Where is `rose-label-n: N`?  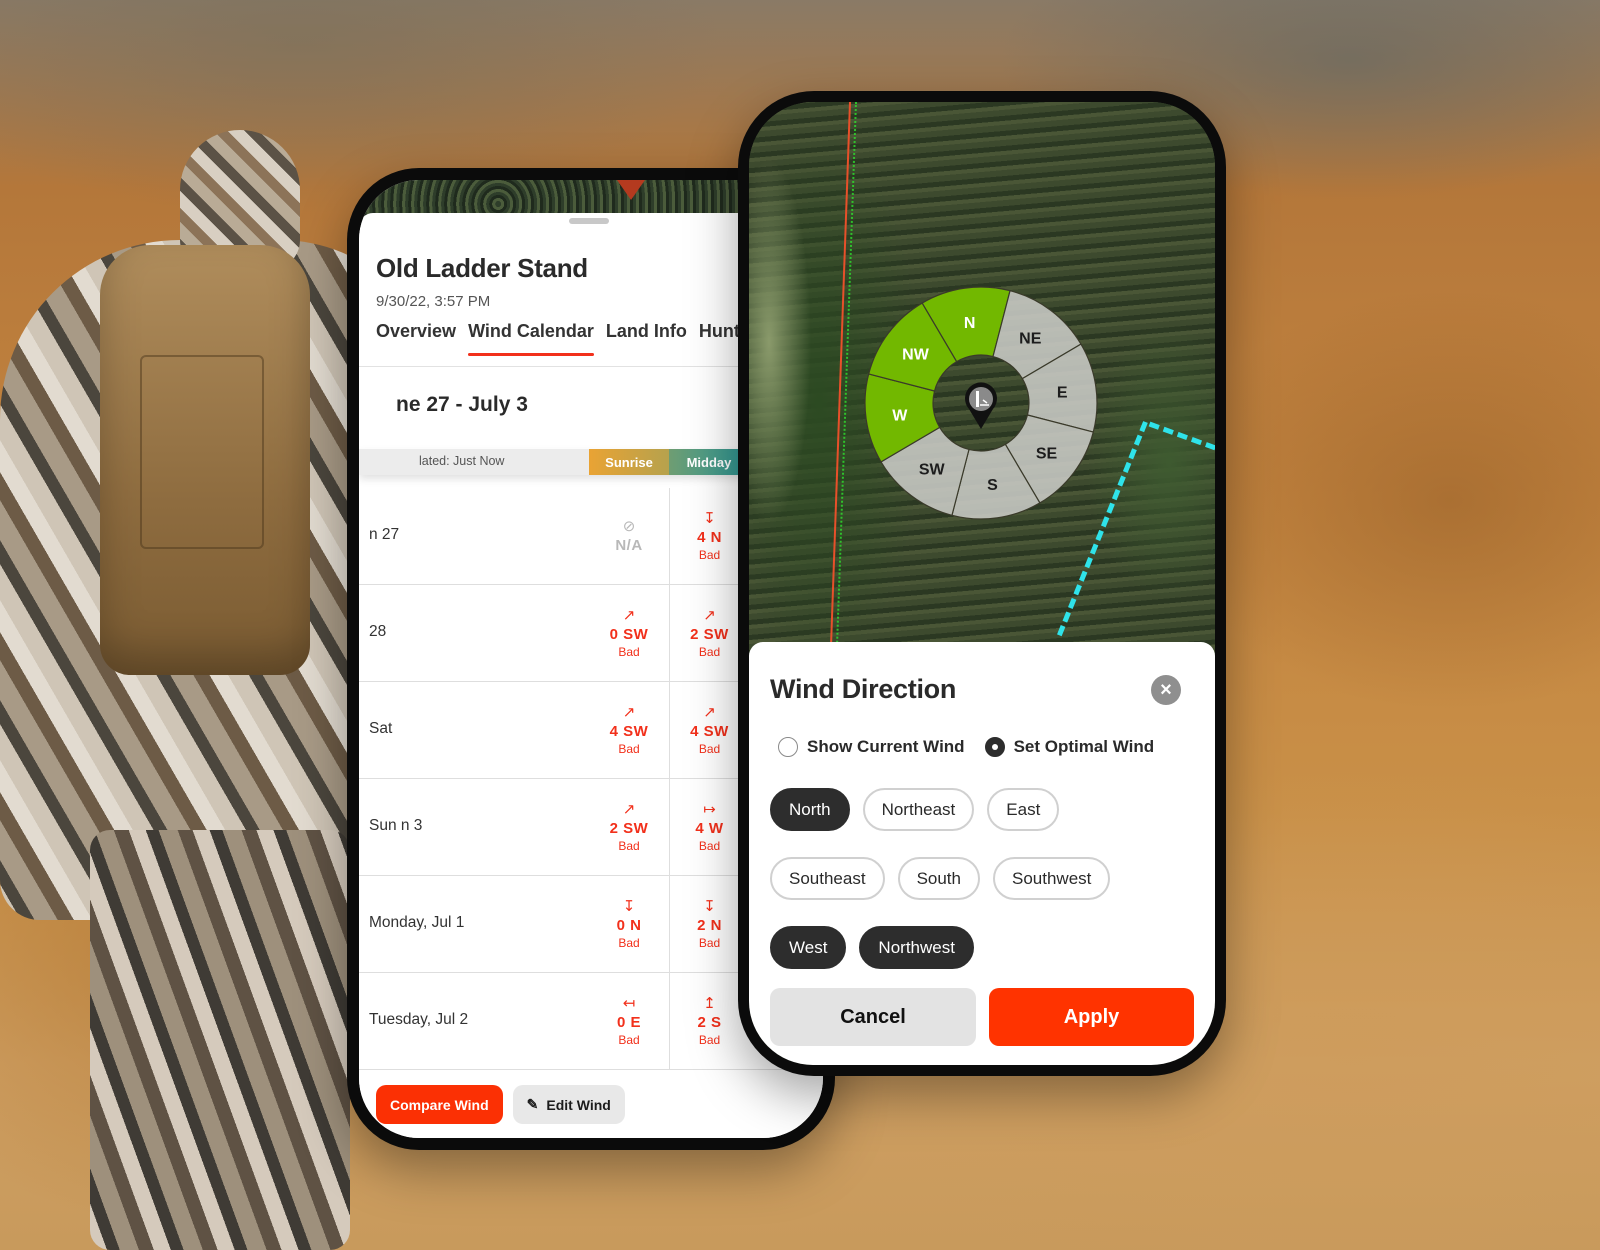
rose-label-n: N is located at coordinates (970, 323).